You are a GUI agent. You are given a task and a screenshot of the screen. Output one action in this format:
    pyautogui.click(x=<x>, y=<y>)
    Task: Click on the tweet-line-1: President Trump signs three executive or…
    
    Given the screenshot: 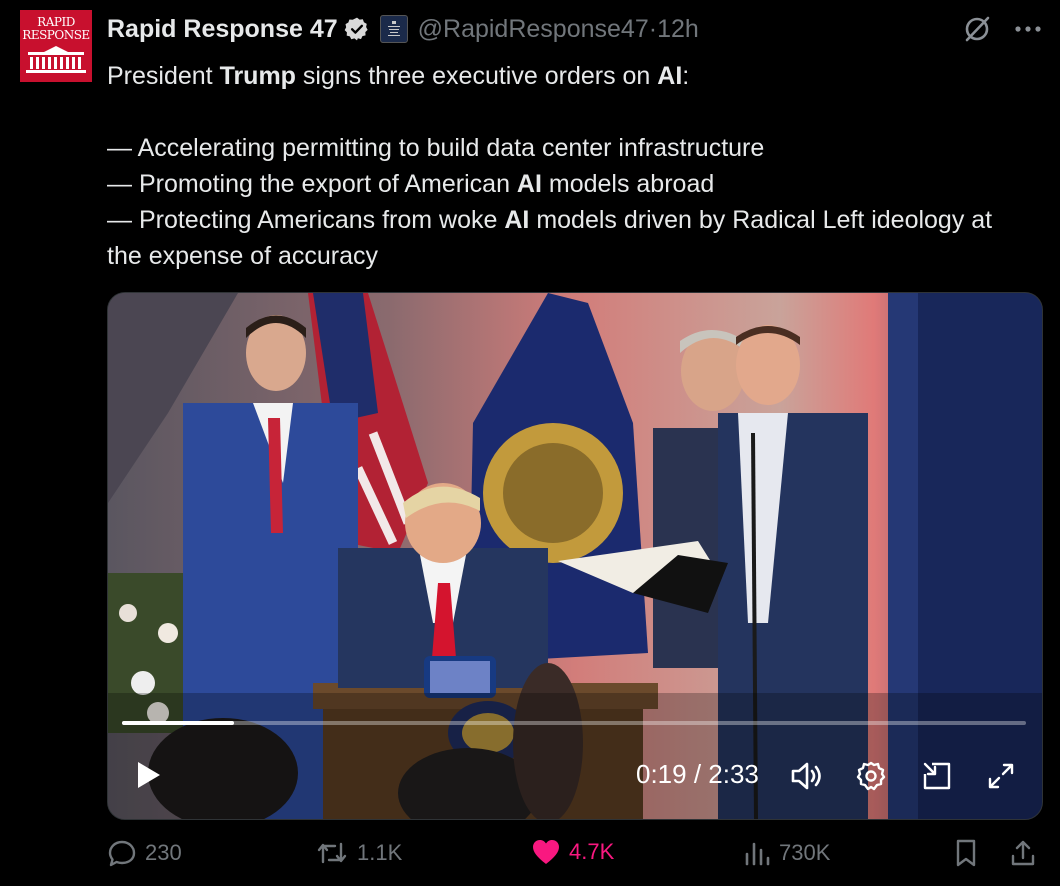 What is the action you would take?
    pyautogui.click(x=398, y=76)
    